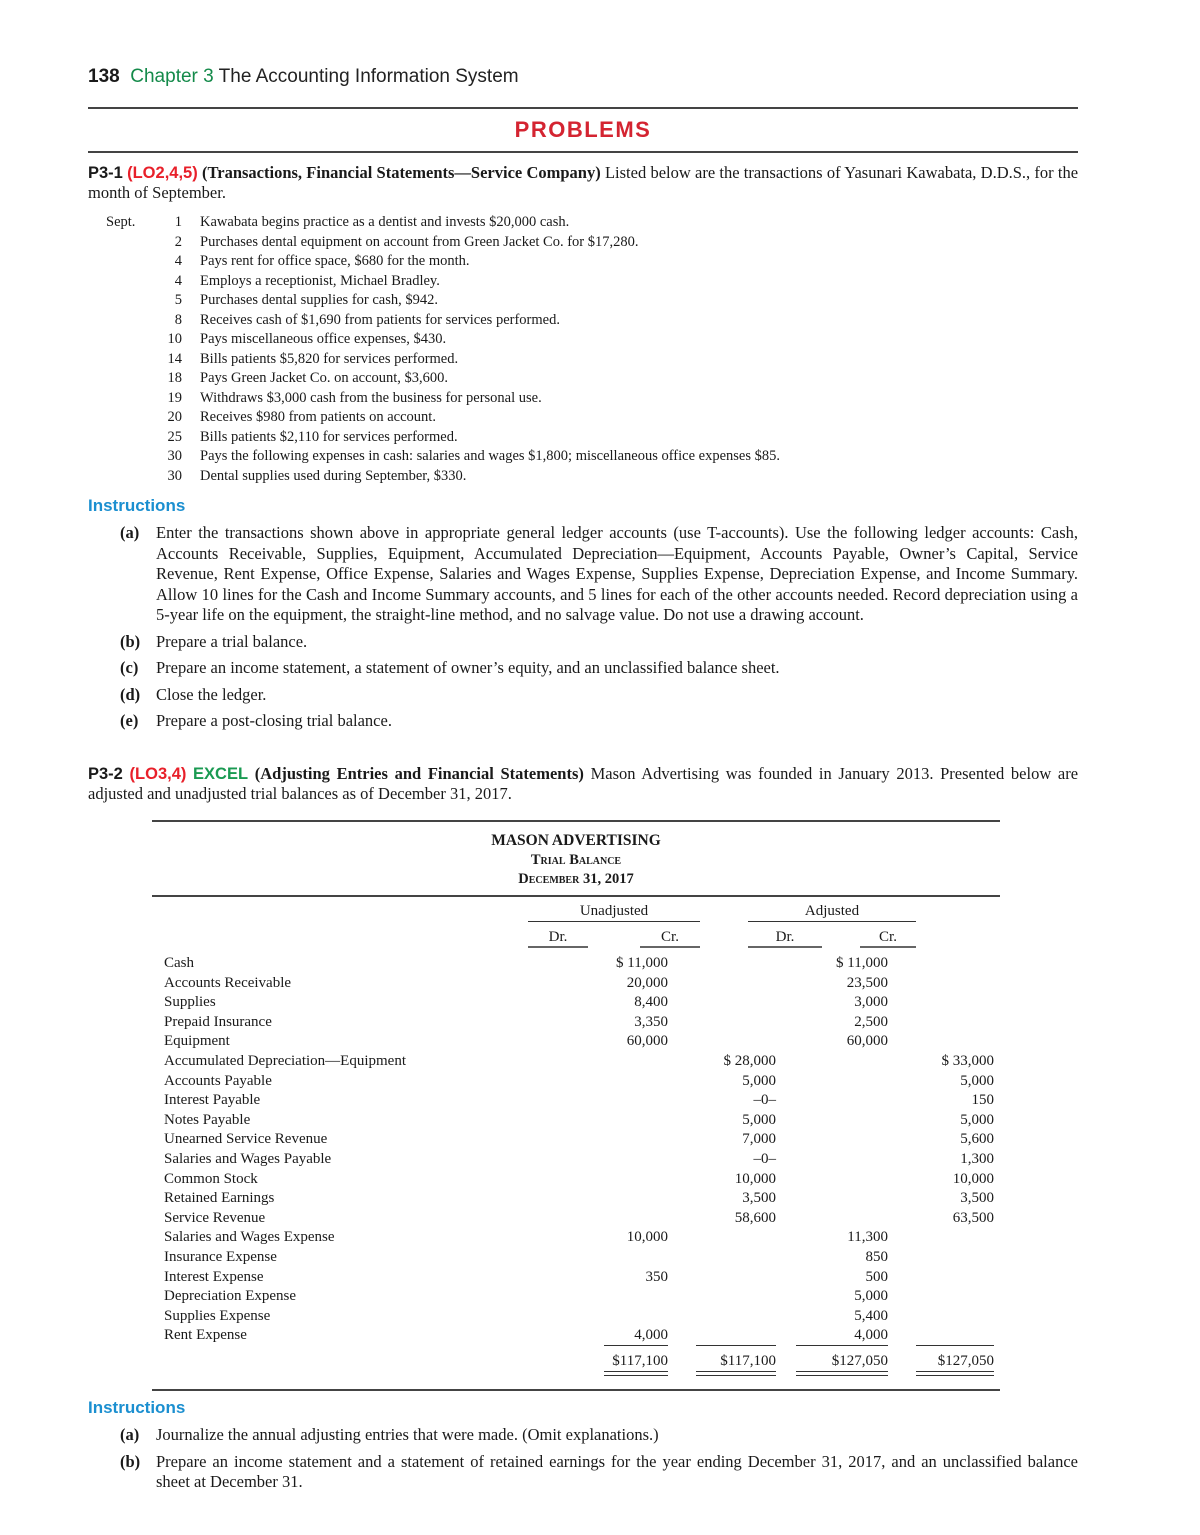 The width and height of the screenshot is (1200, 1535). Describe the element at coordinates (175, 378) in the screenshot. I see `transaction-day: 18` at that location.